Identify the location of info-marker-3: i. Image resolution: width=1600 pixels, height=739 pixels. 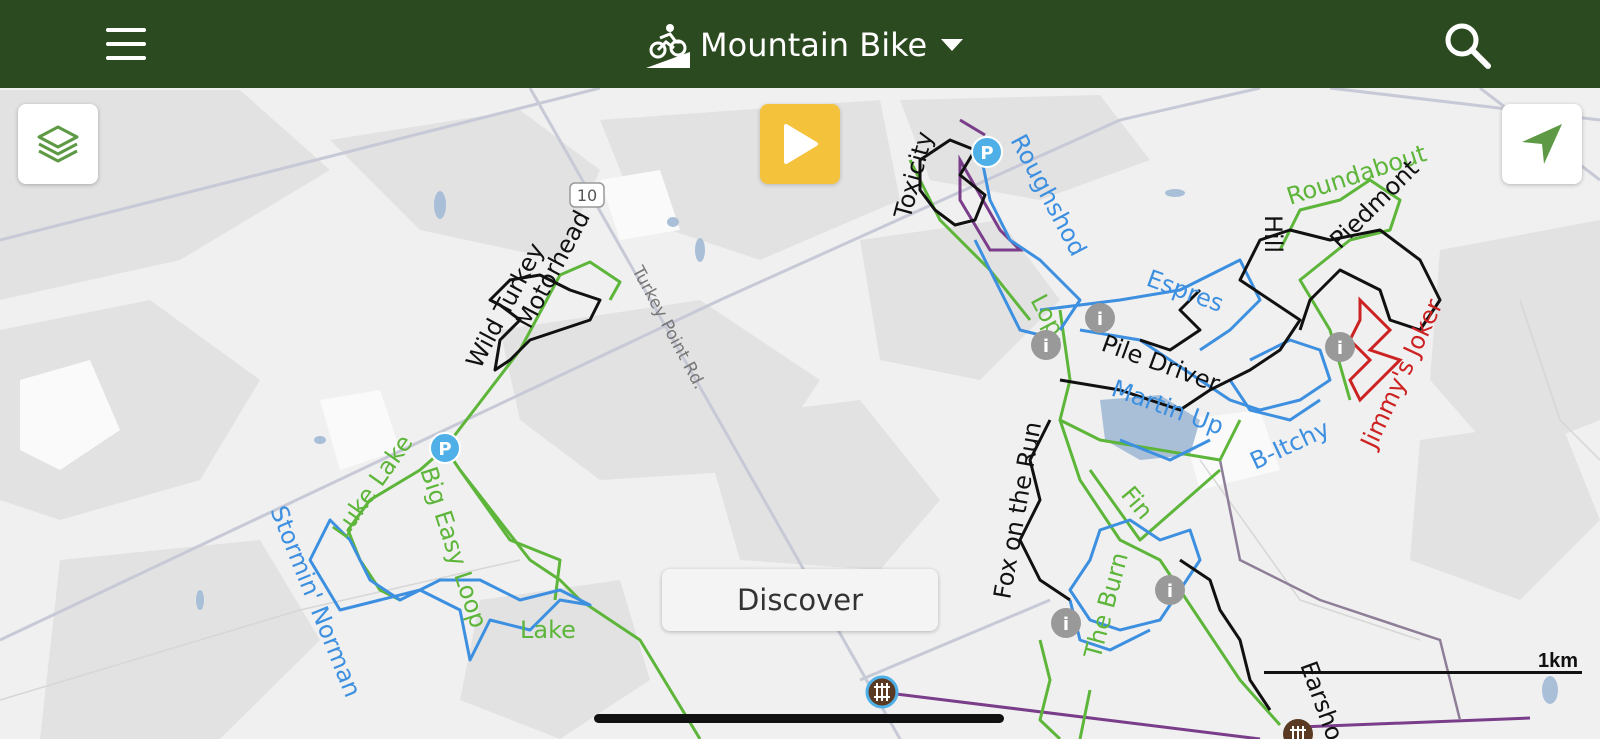
(1340, 347).